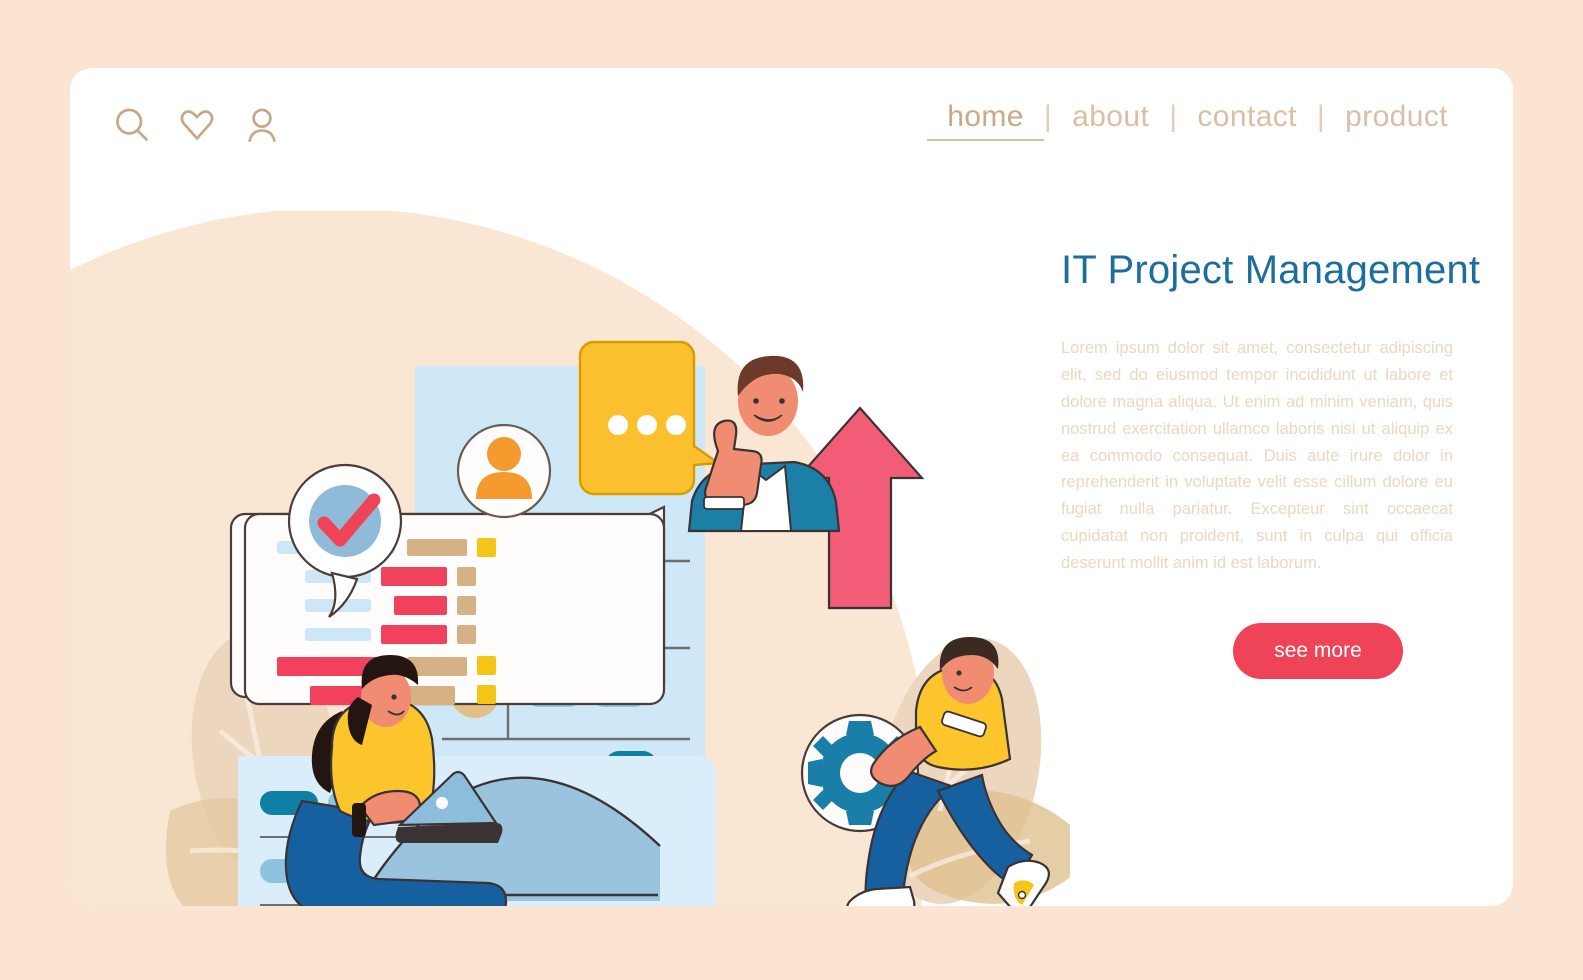  I want to click on nav-link-home: home, so click(985, 120).